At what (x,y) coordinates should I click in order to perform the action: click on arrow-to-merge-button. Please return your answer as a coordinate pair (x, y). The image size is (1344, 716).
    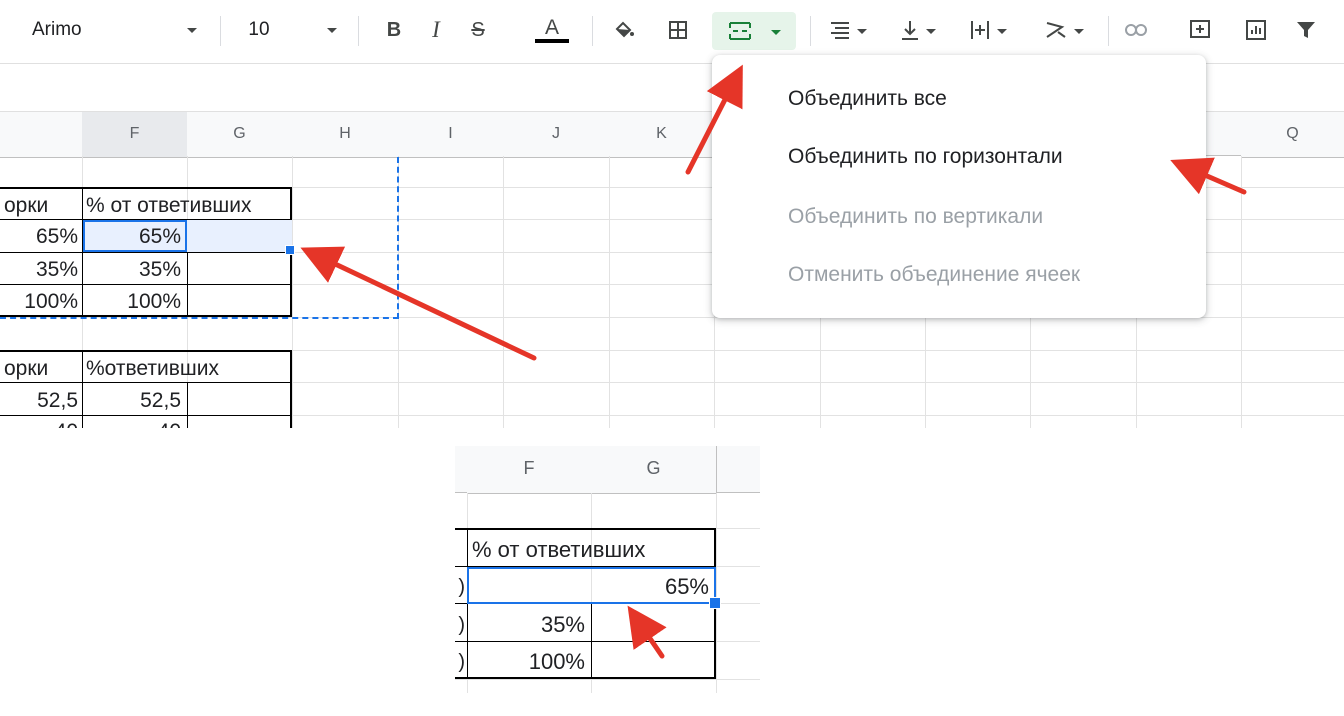
    Looking at the image, I should click on (714, 119).